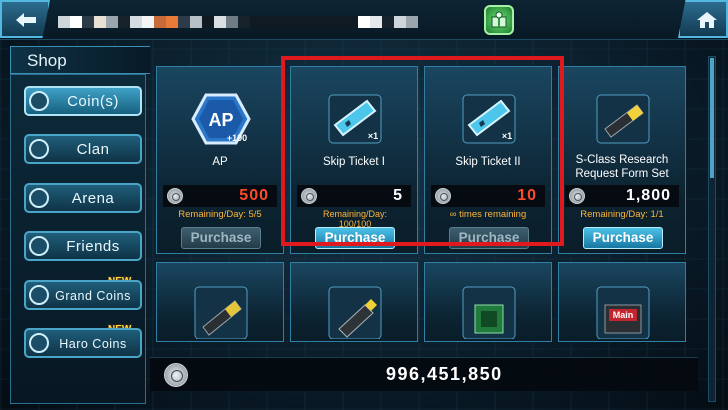 The width and height of the screenshot is (728, 410). Describe the element at coordinates (39, 295) in the screenshot. I see `grand-coin-icon` at that location.